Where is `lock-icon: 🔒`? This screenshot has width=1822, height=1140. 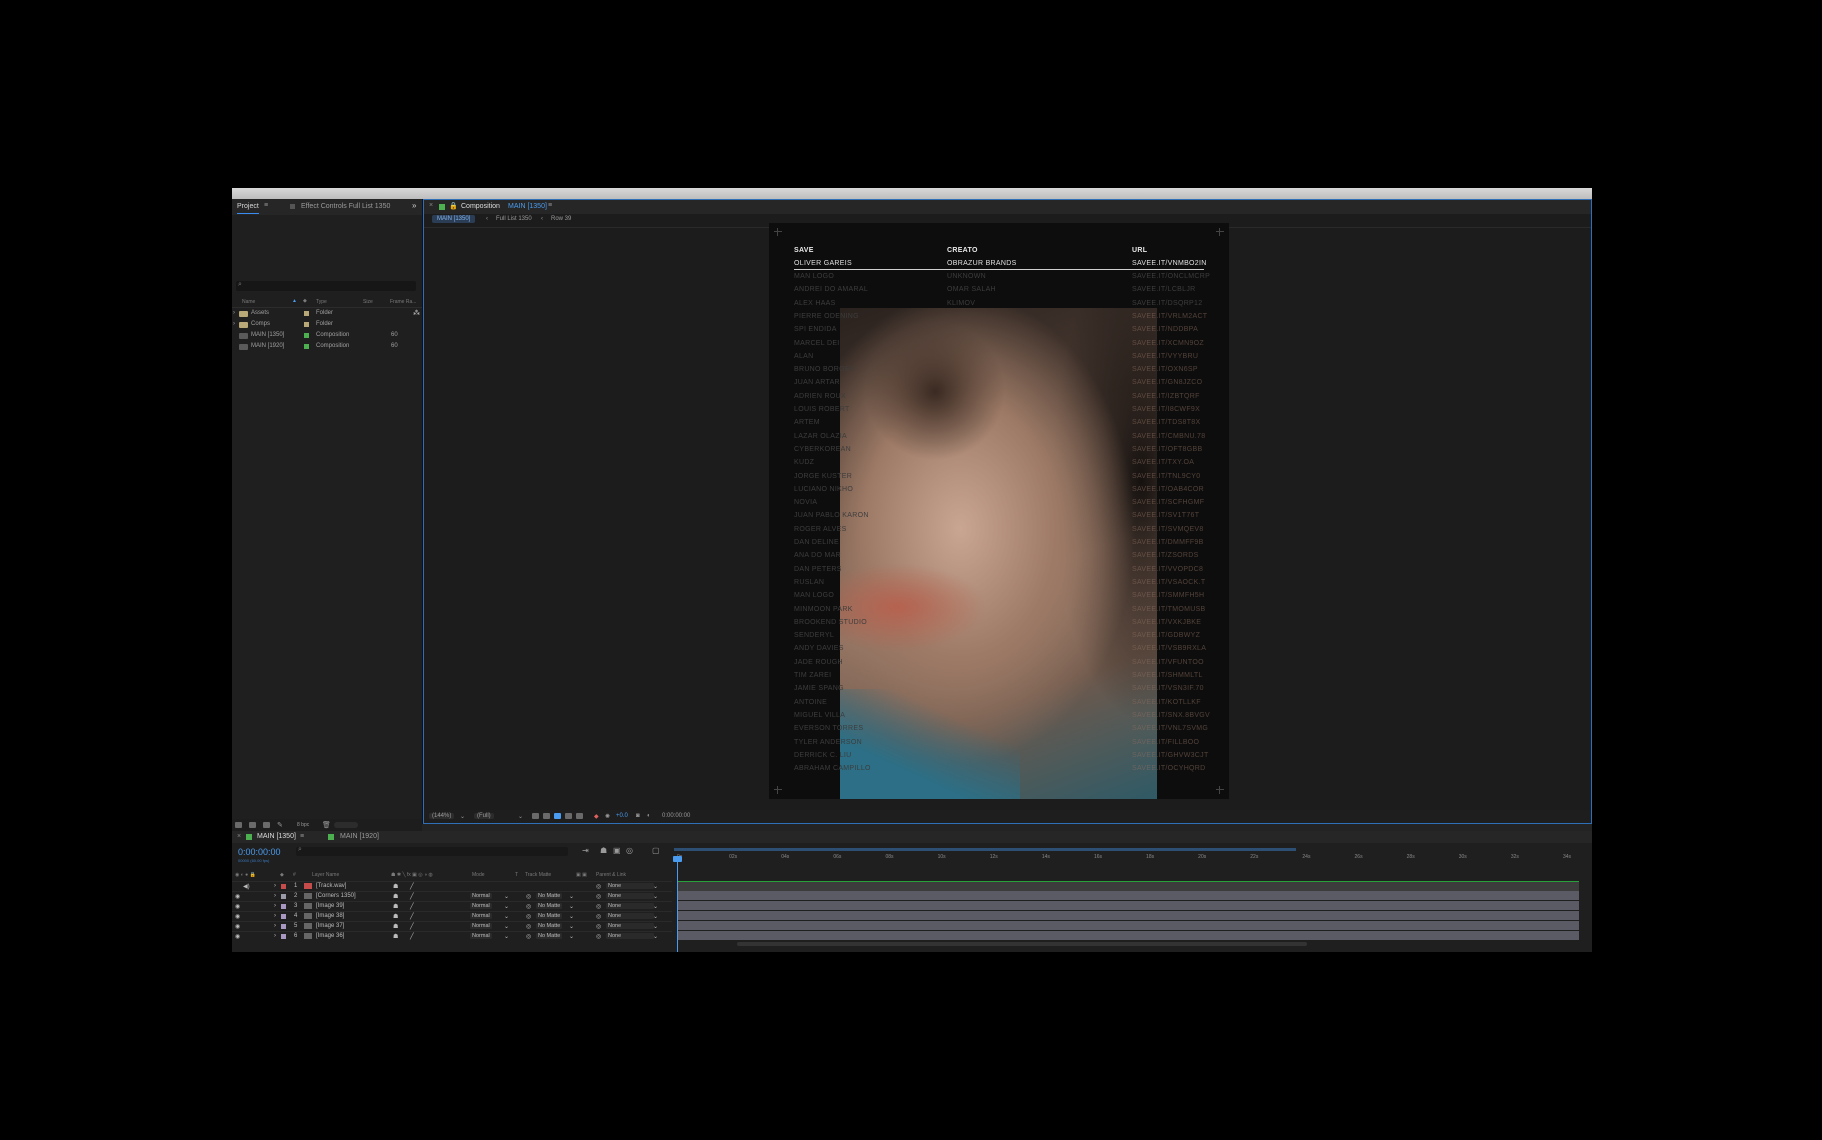
lock-icon: 🔒 is located at coordinates (453, 206).